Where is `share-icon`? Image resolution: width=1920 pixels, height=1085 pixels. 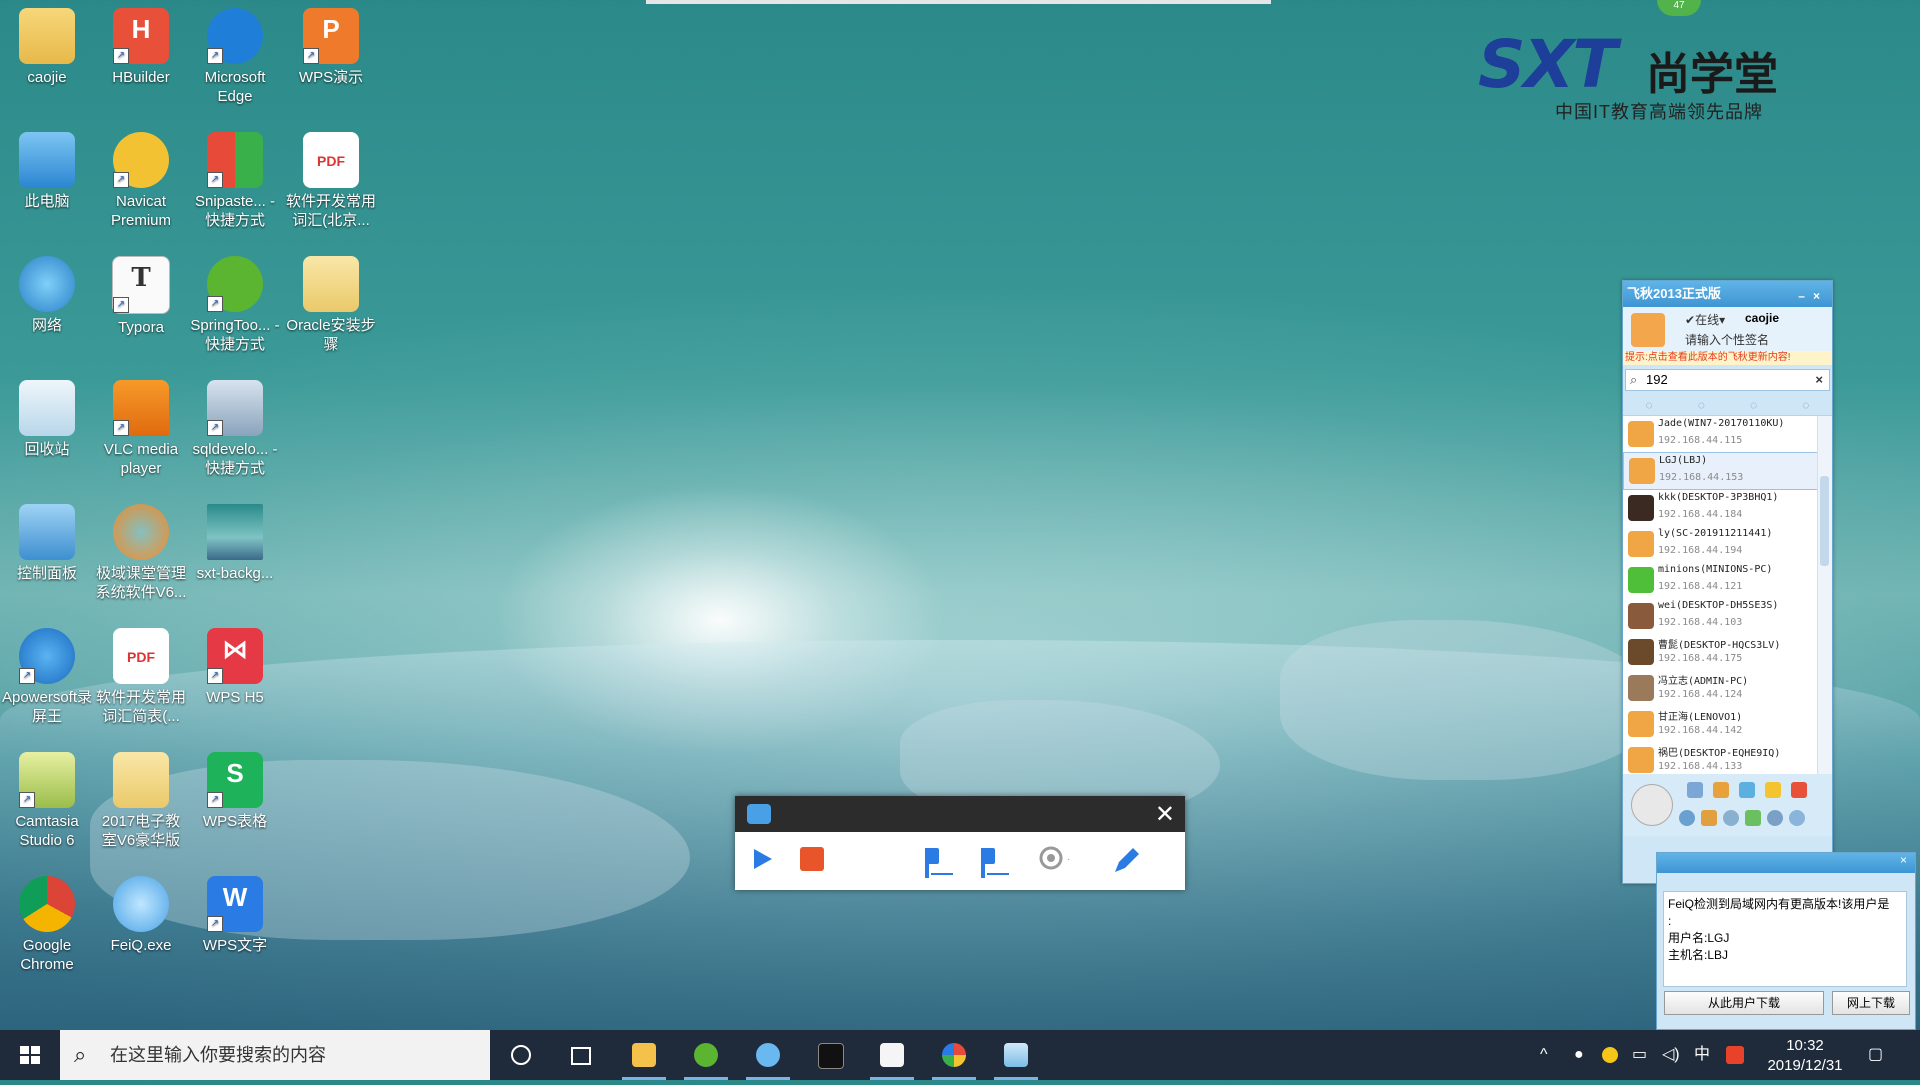 share-icon is located at coordinates (1747, 790).